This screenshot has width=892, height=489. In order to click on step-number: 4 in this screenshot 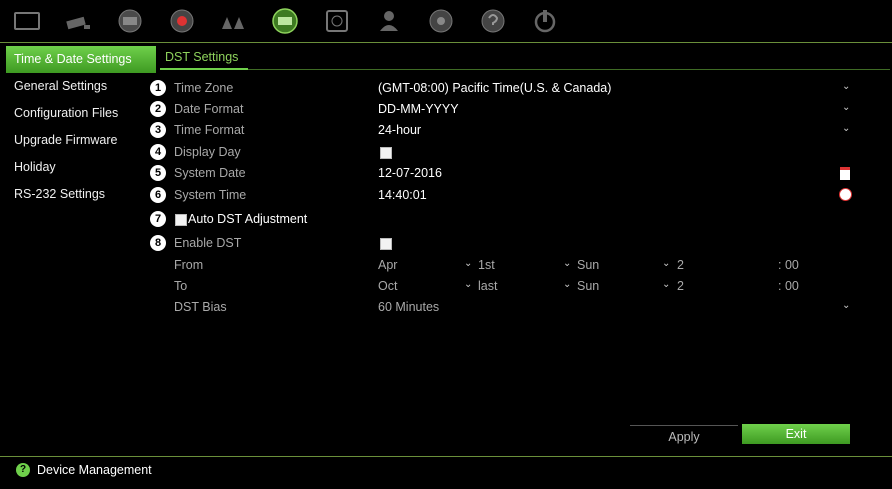, I will do `click(158, 152)`.